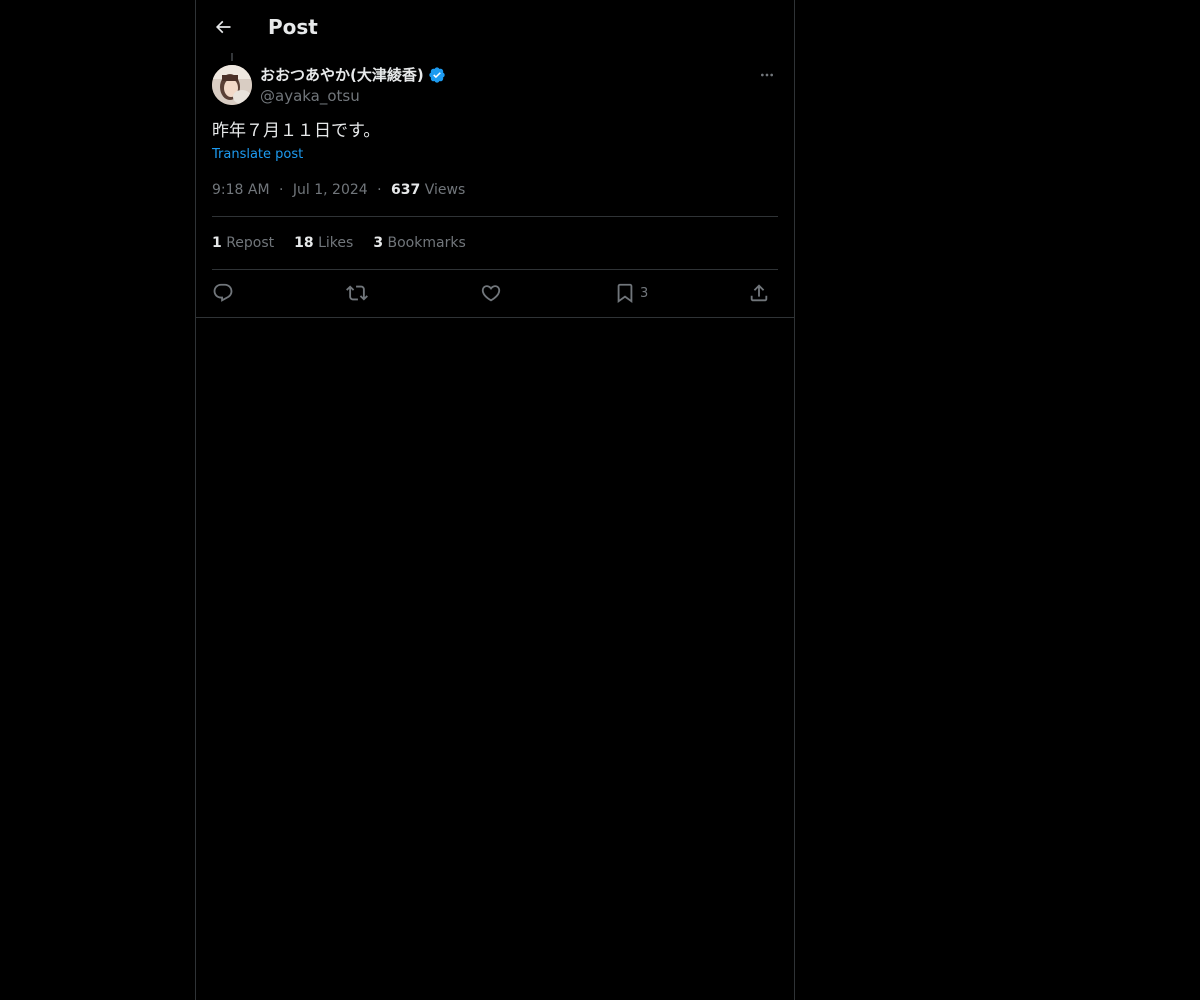 This screenshot has width=1200, height=1000. Describe the element at coordinates (378, 243) in the screenshot. I see `bookmarks-count: 3` at that location.